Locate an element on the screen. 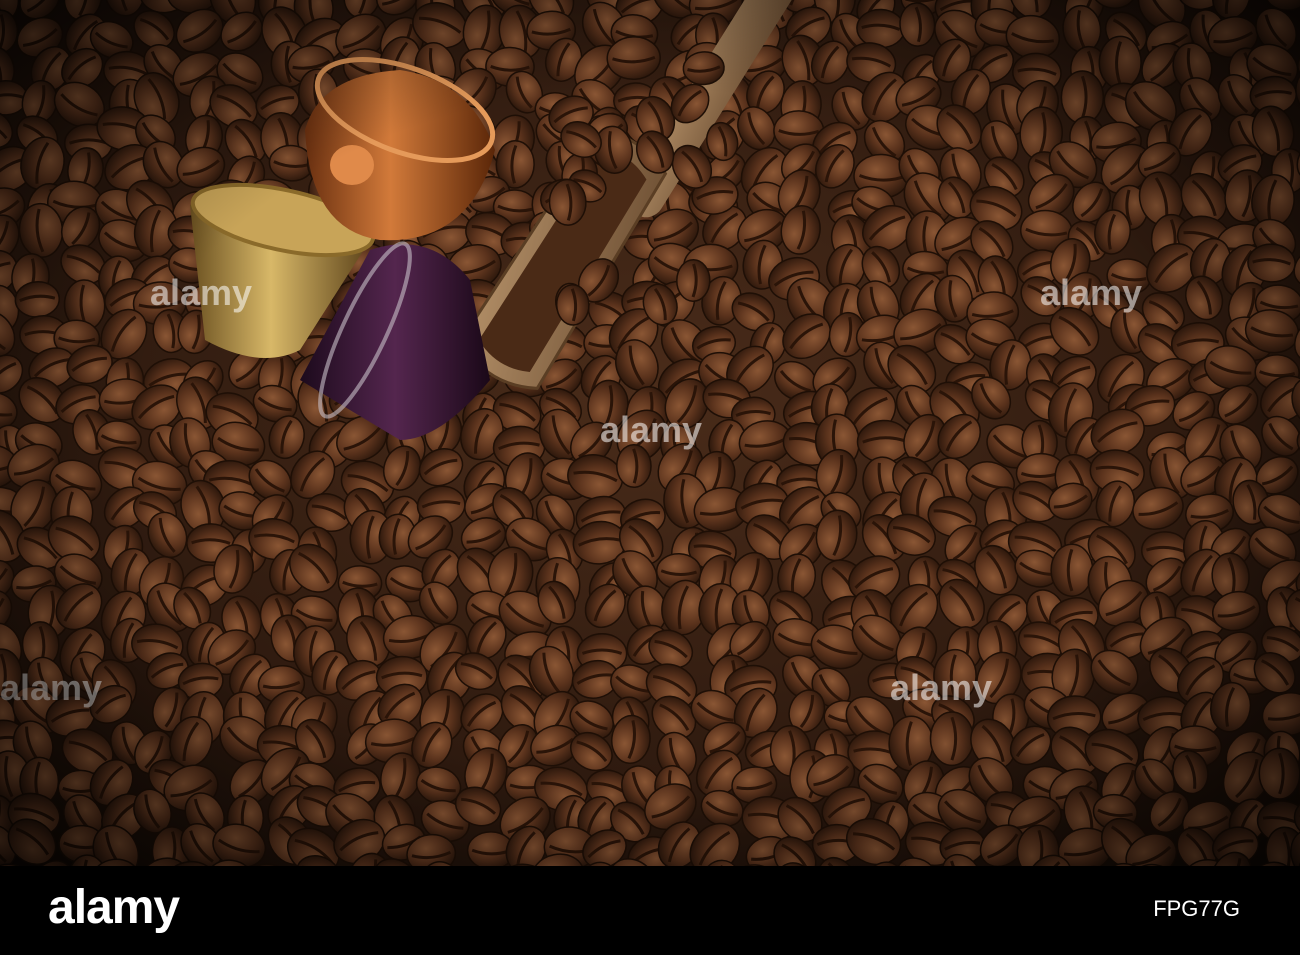 The height and width of the screenshot is (955, 1300). alamy-logo: alamy is located at coordinates (114, 907).